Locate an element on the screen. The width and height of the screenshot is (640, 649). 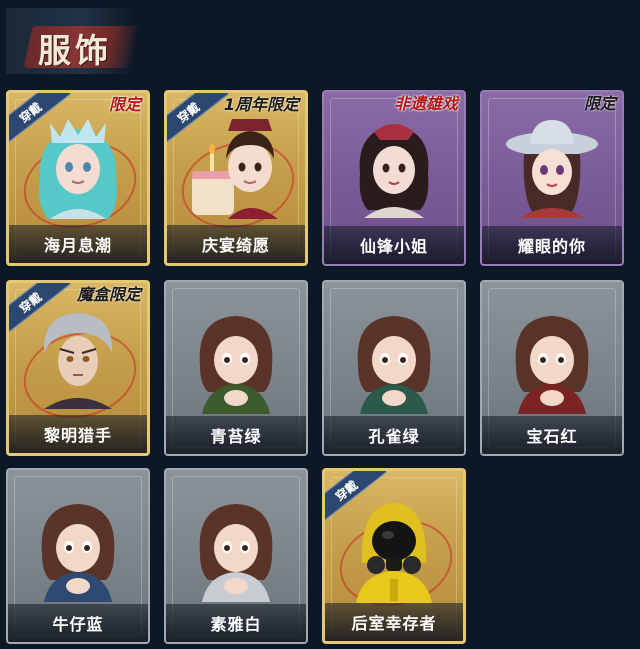
card-name-bar: 海月息潮 is located at coordinates (78, 244).